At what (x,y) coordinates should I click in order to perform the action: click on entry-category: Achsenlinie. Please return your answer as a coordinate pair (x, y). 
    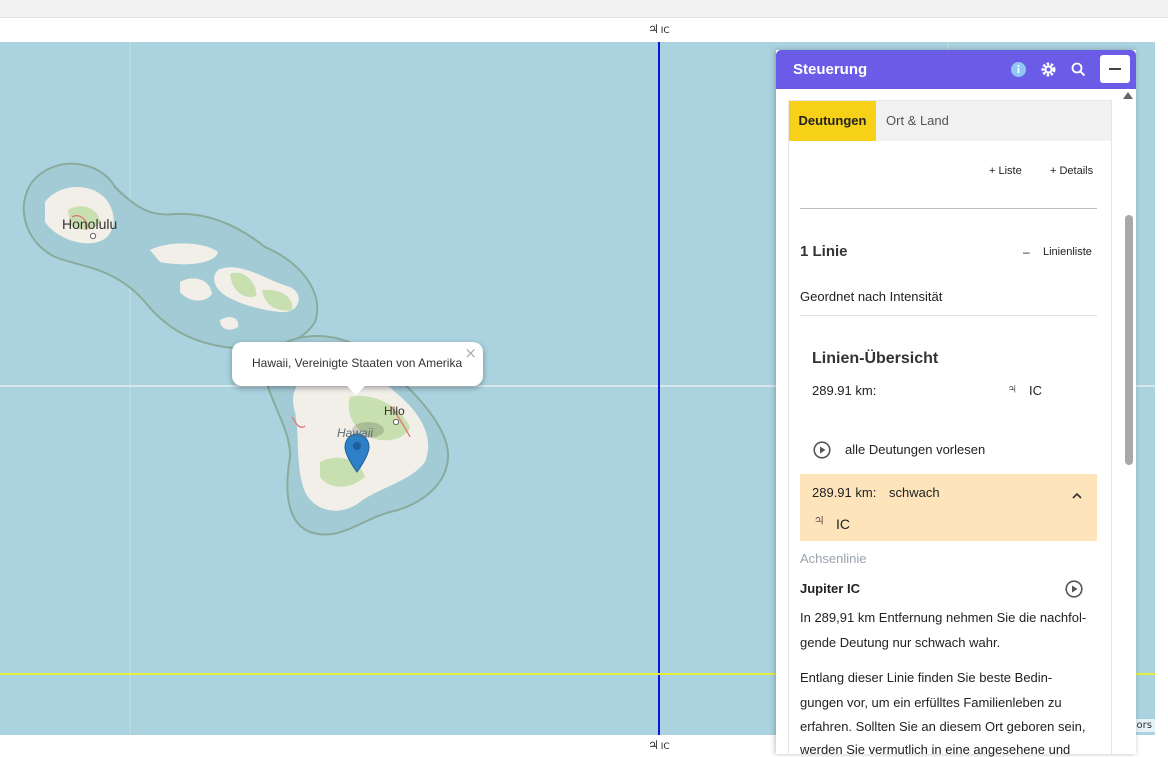
    Looking at the image, I should click on (833, 558).